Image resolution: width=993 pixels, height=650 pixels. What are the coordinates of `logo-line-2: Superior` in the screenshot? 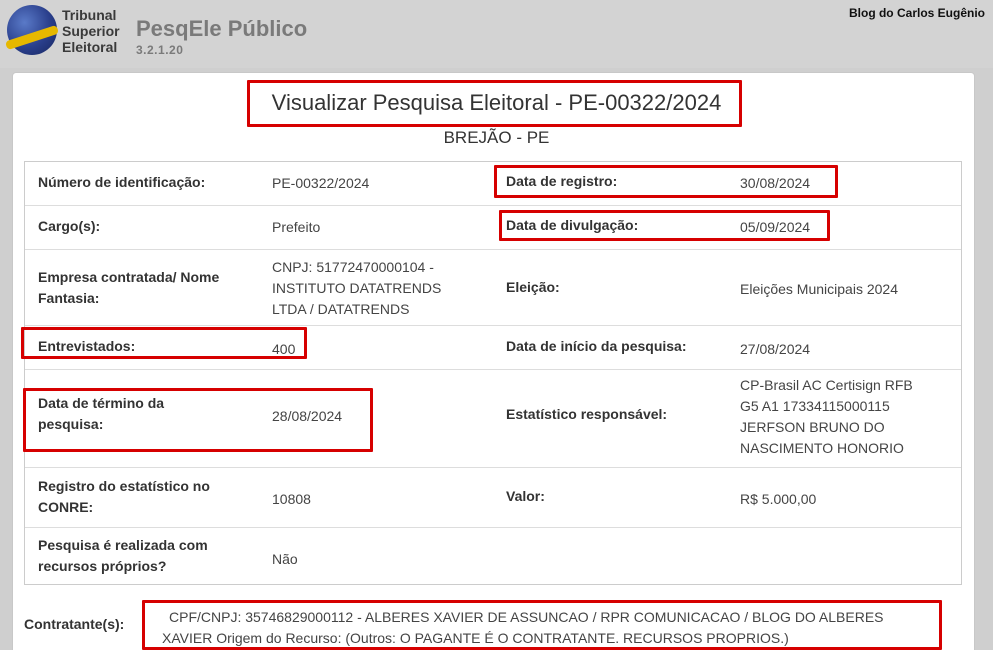 It's located at (91, 31).